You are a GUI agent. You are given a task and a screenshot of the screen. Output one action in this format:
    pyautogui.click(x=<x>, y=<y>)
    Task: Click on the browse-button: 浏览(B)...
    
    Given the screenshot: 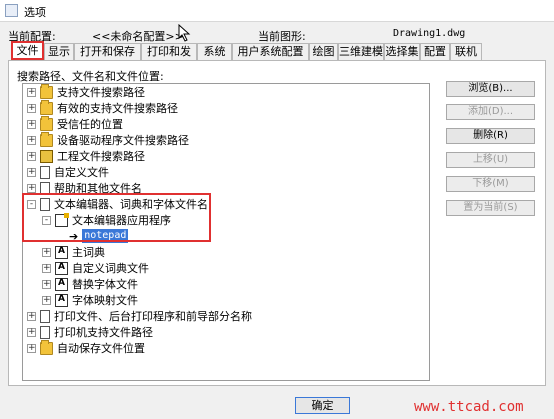 What is the action you would take?
    pyautogui.click(x=490, y=89)
    